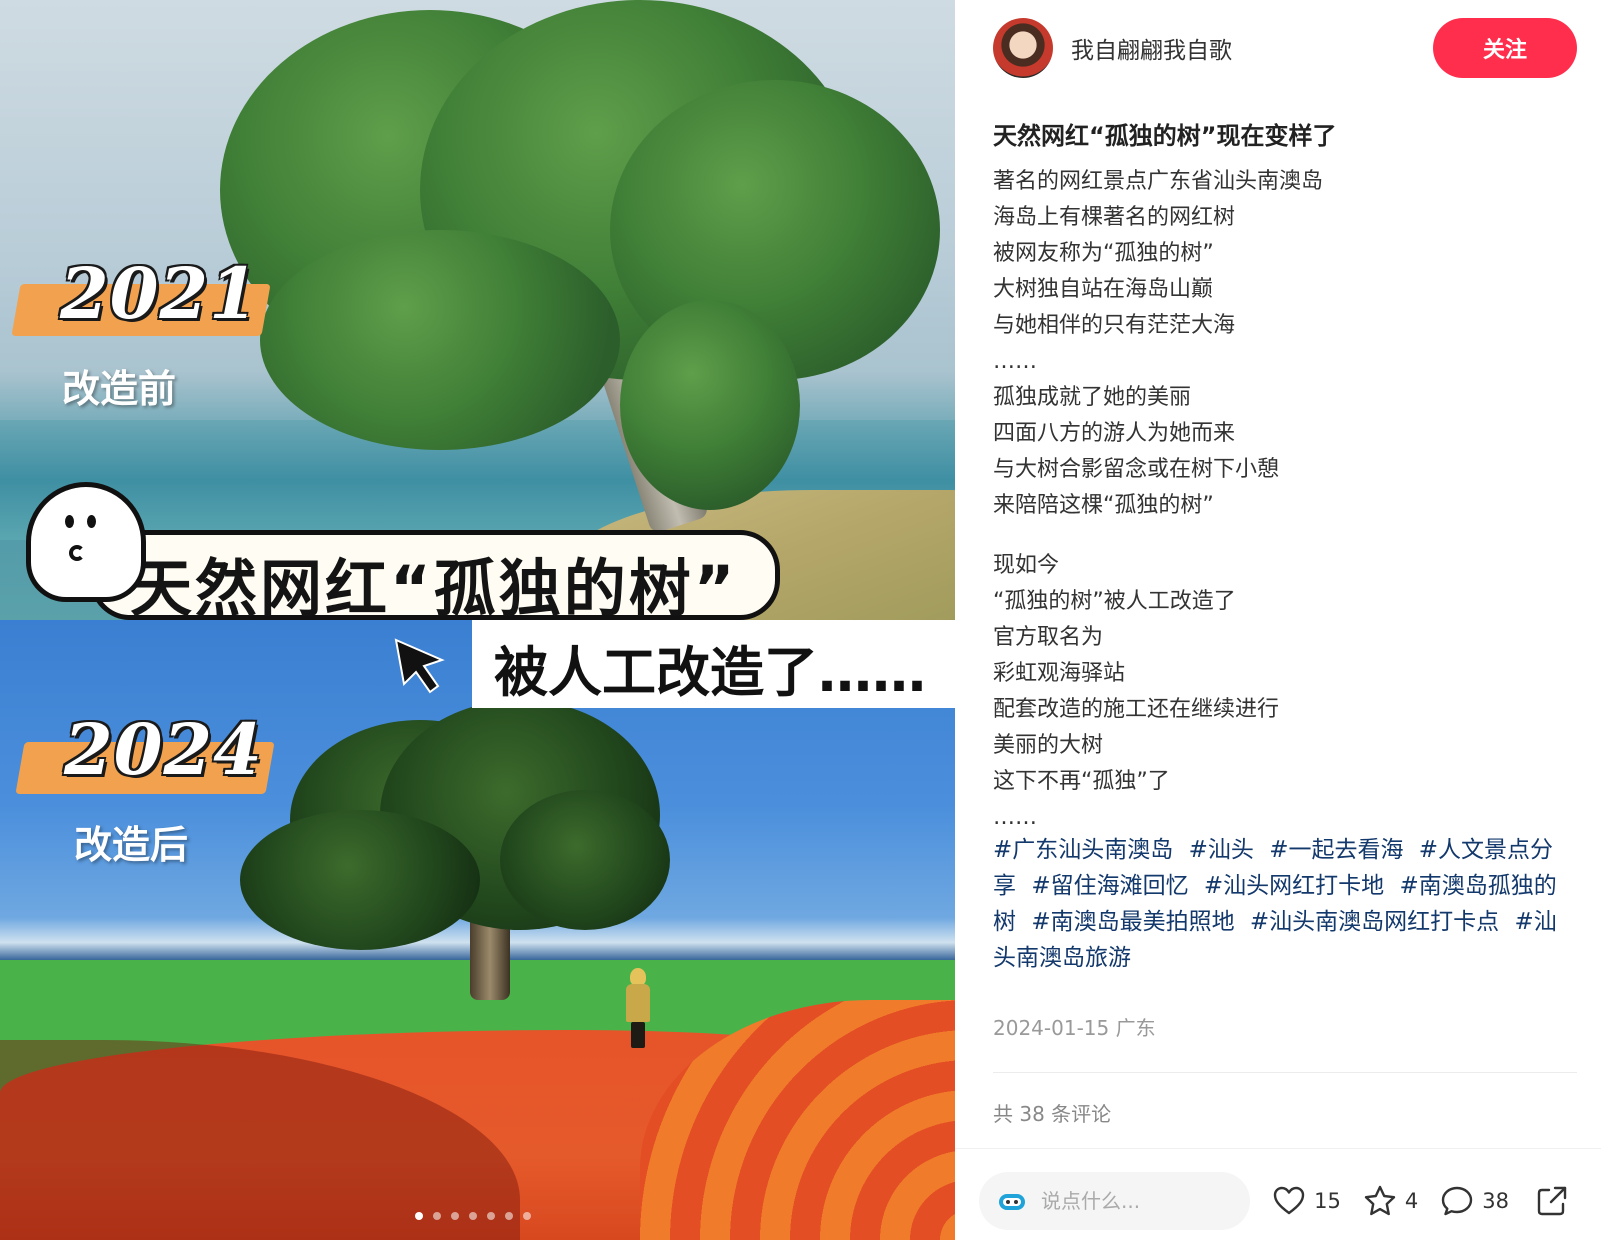 The height and width of the screenshot is (1240, 1601). Describe the element at coordinates (1109, 886) in the screenshot. I see `hashtag-link: #留住海滩回忆` at that location.